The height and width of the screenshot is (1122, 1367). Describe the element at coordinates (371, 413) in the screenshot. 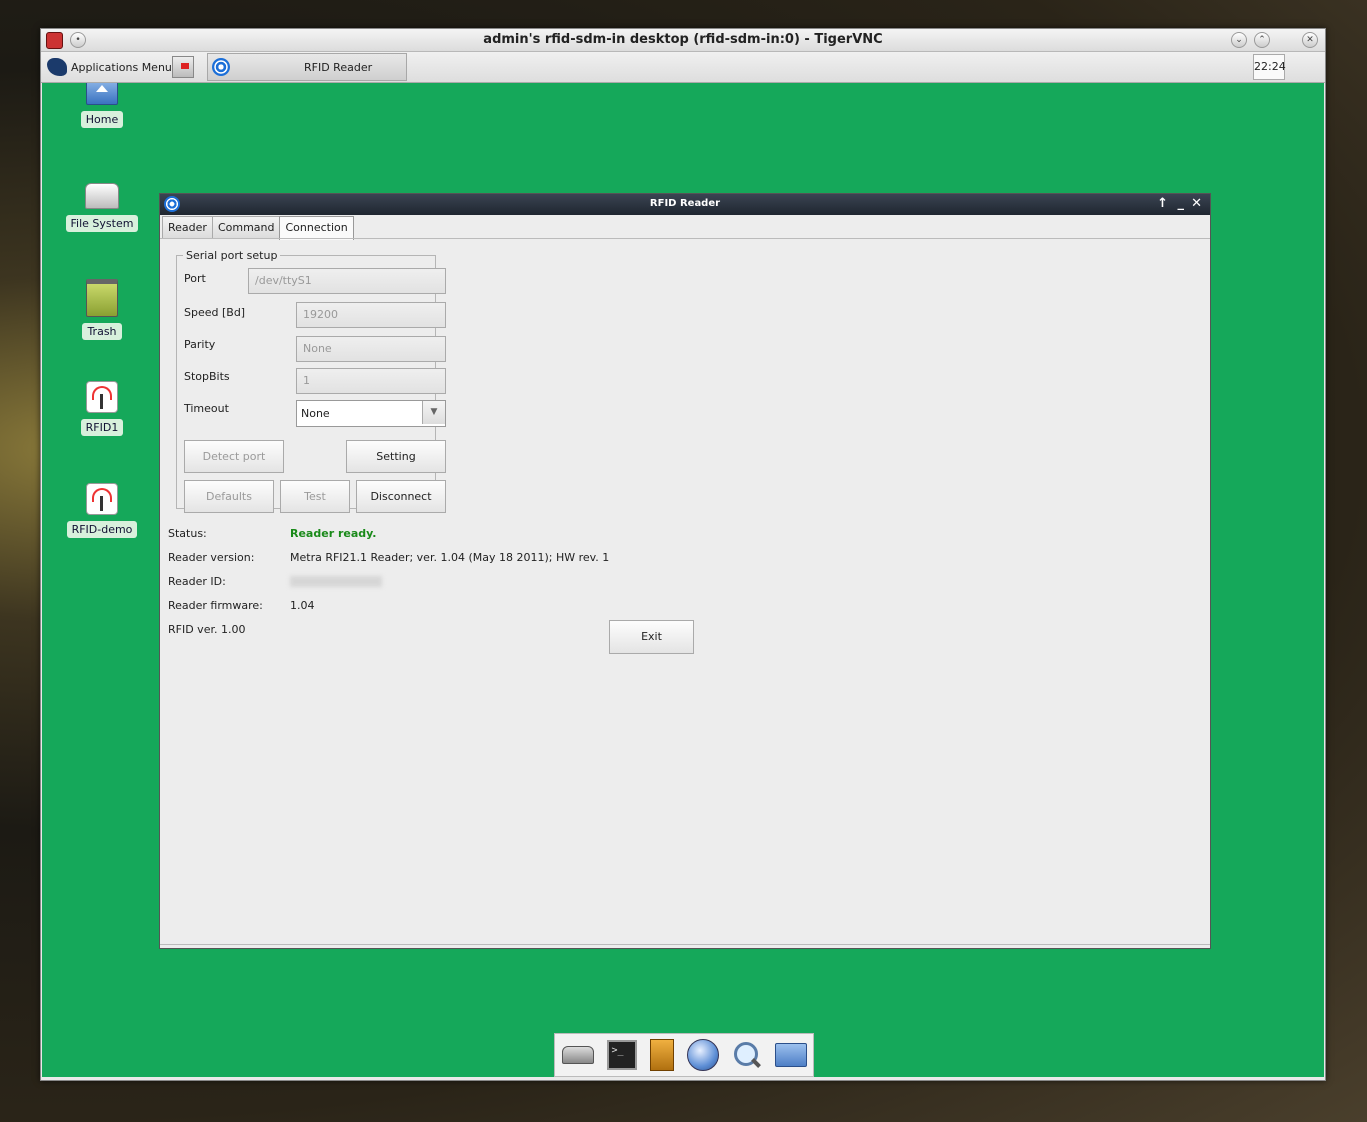

I see `timeout-select: None ▼` at that location.